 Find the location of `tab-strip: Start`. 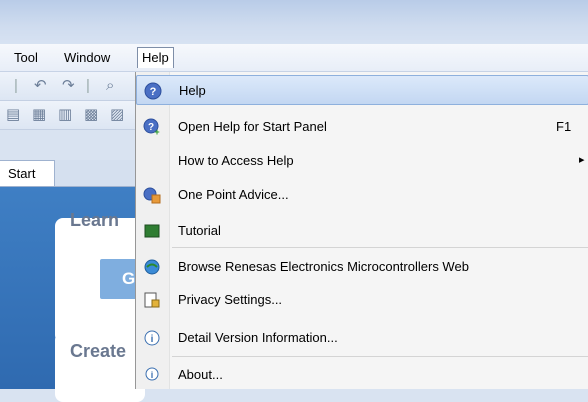

tab-strip: Start is located at coordinates (67, 173).